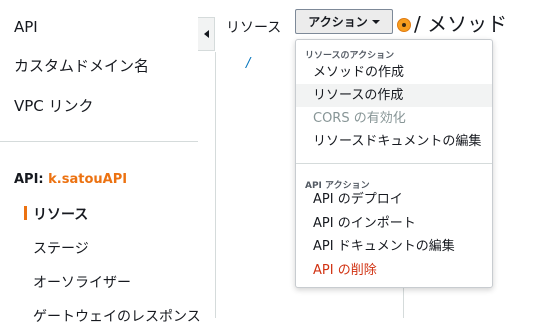 This screenshot has width=536, height=326. I want to click on caret-down-icon, so click(375, 21).